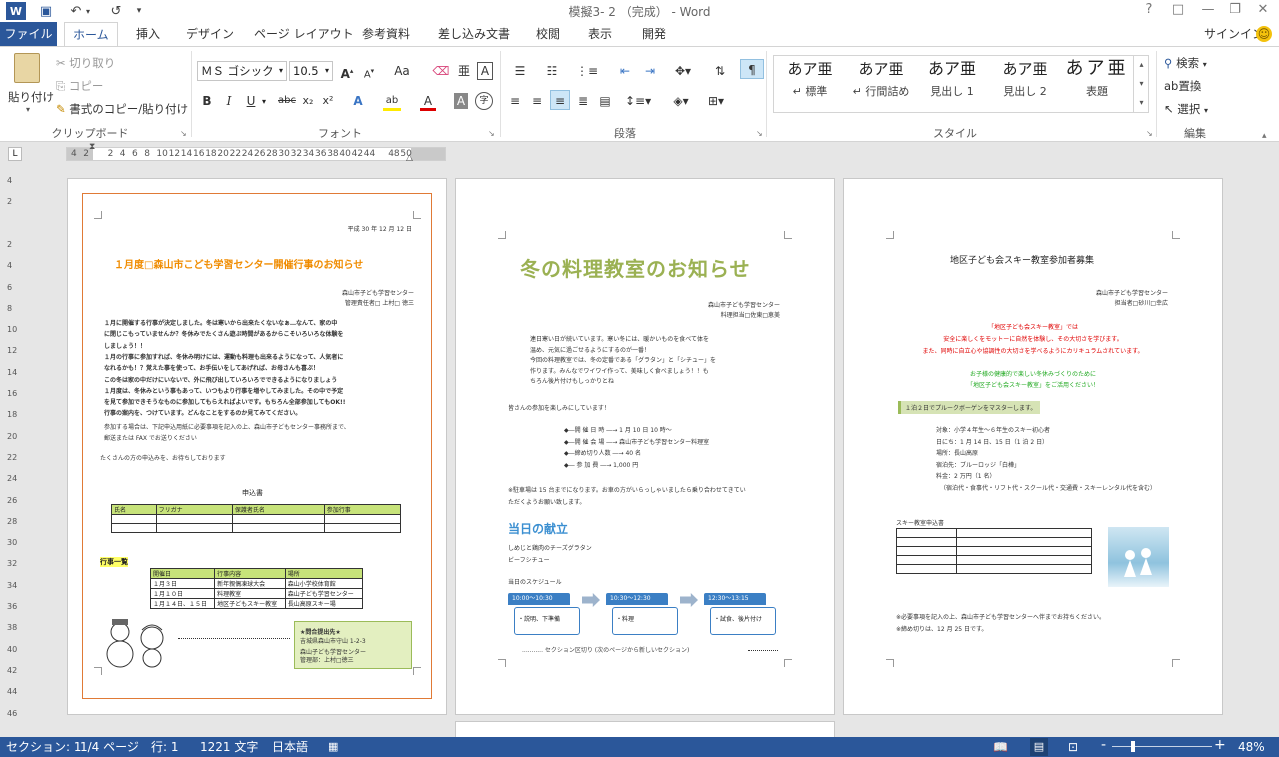 Image resolution: width=1279 pixels, height=757 pixels. What do you see at coordinates (605, 101) in the screenshot?
I see `distributed-icon: ▤` at bounding box center [605, 101].